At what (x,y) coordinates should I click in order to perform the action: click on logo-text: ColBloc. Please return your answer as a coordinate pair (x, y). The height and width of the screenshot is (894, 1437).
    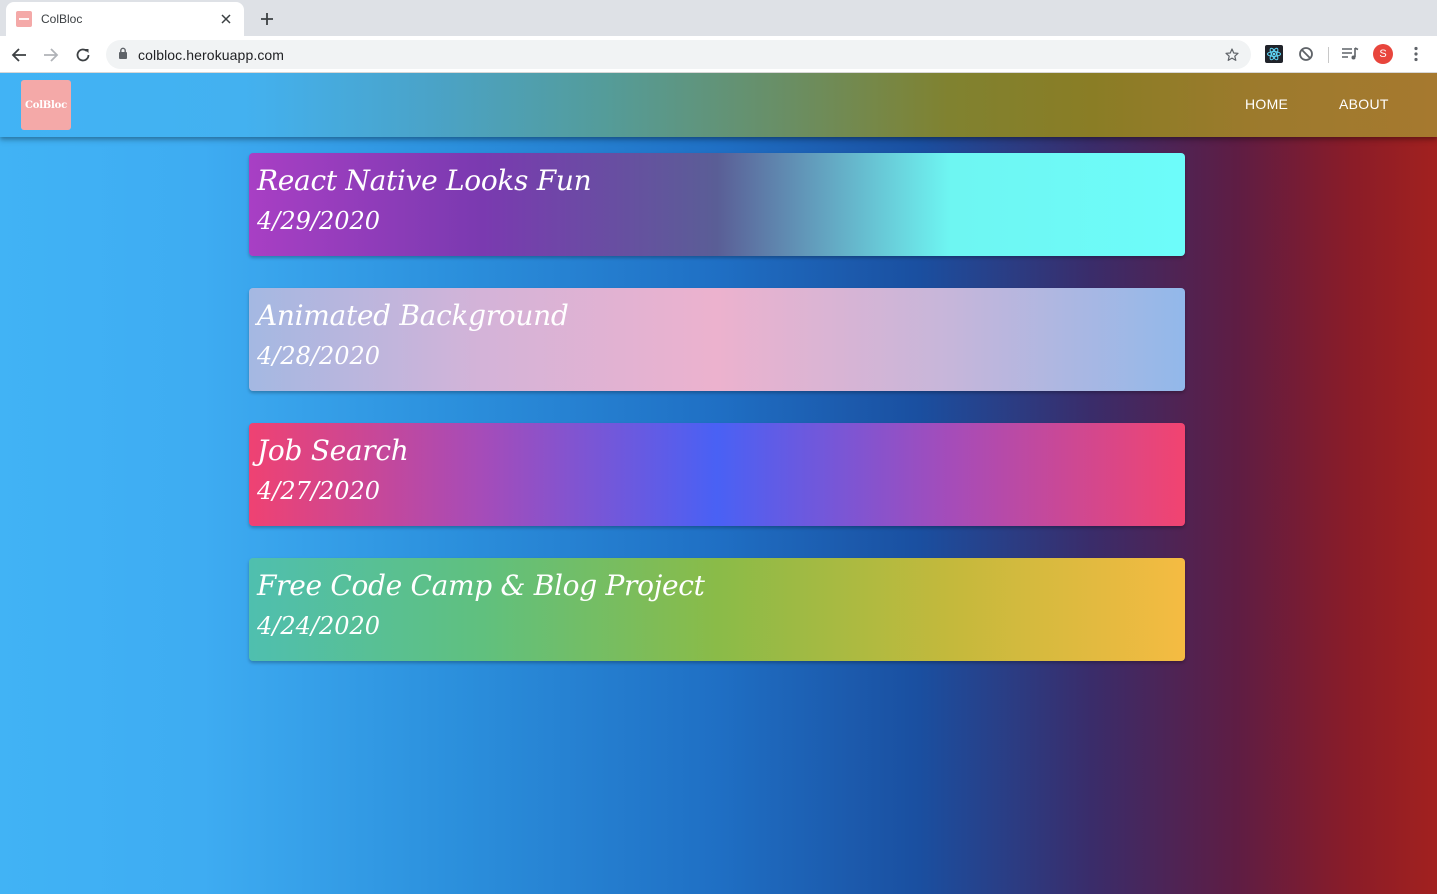
    Looking at the image, I should click on (46, 105).